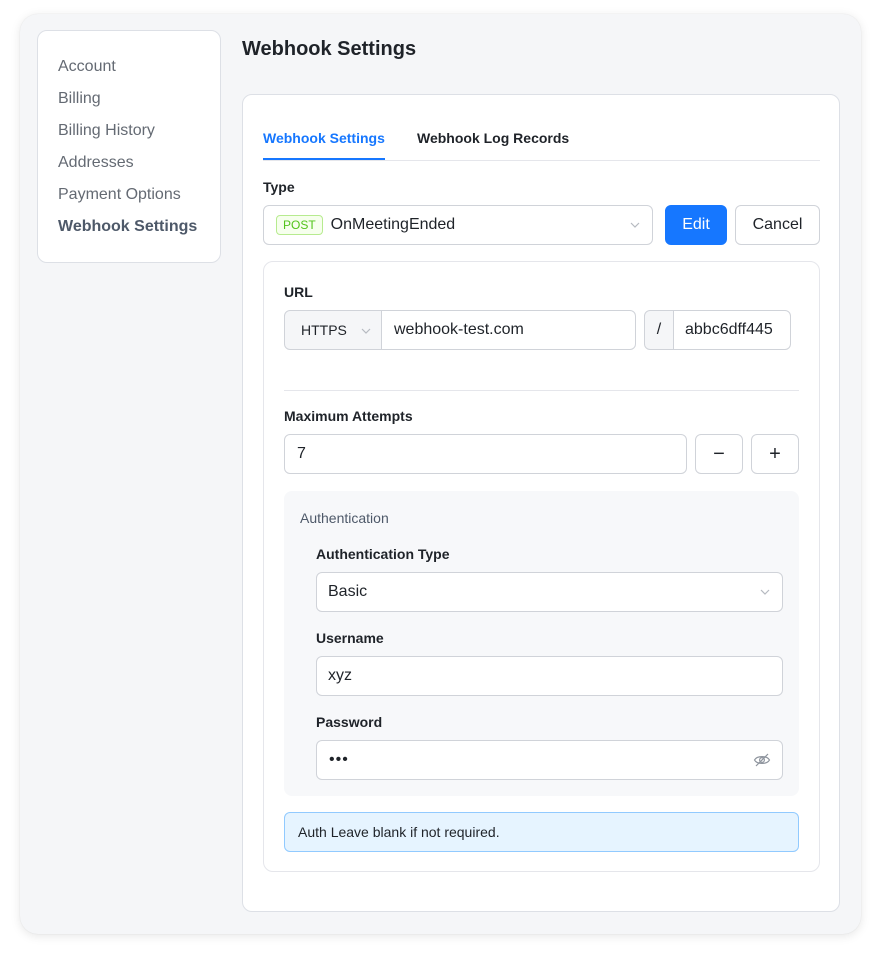  Describe the element at coordinates (541, 390) in the screenshot. I see `section-divider` at that location.